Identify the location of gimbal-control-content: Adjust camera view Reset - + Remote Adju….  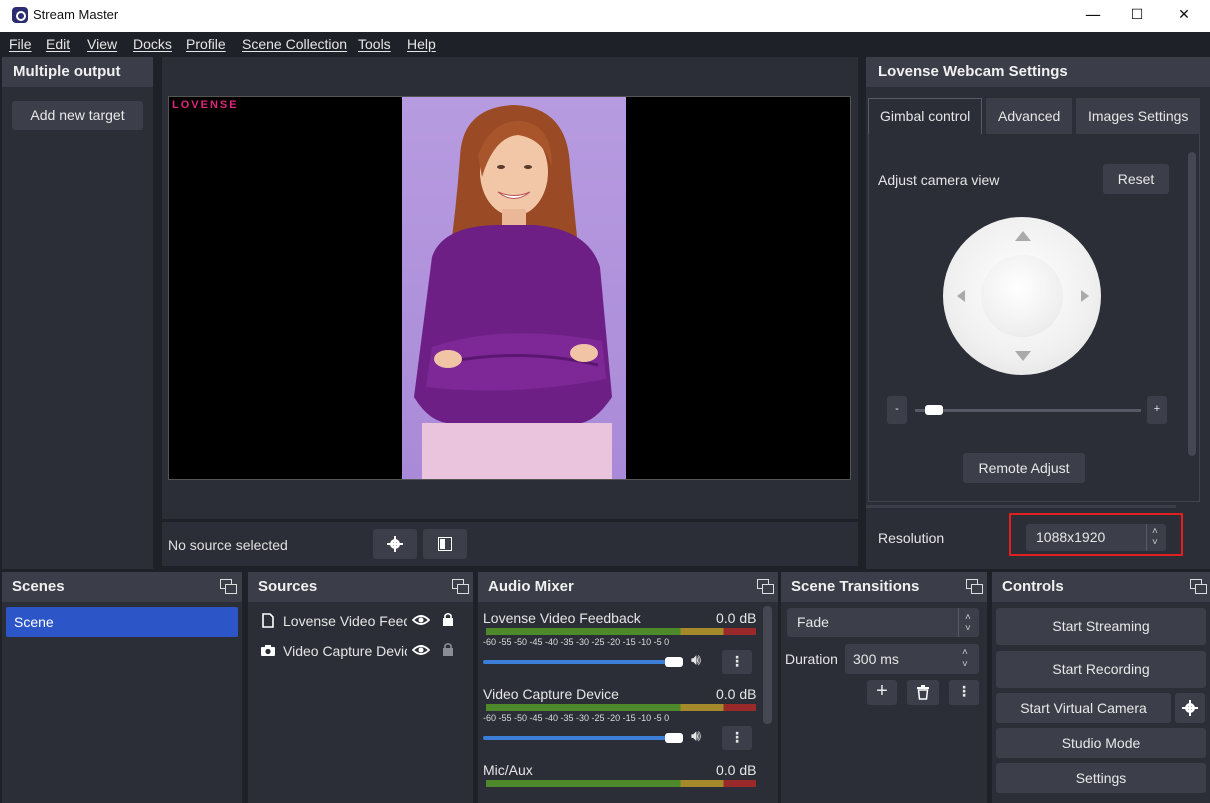
(1034, 318).